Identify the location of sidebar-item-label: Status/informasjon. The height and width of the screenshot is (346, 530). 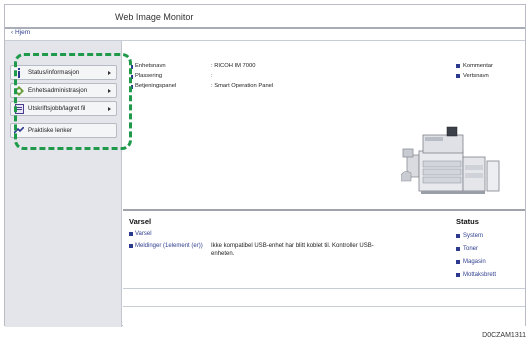
(54, 72).